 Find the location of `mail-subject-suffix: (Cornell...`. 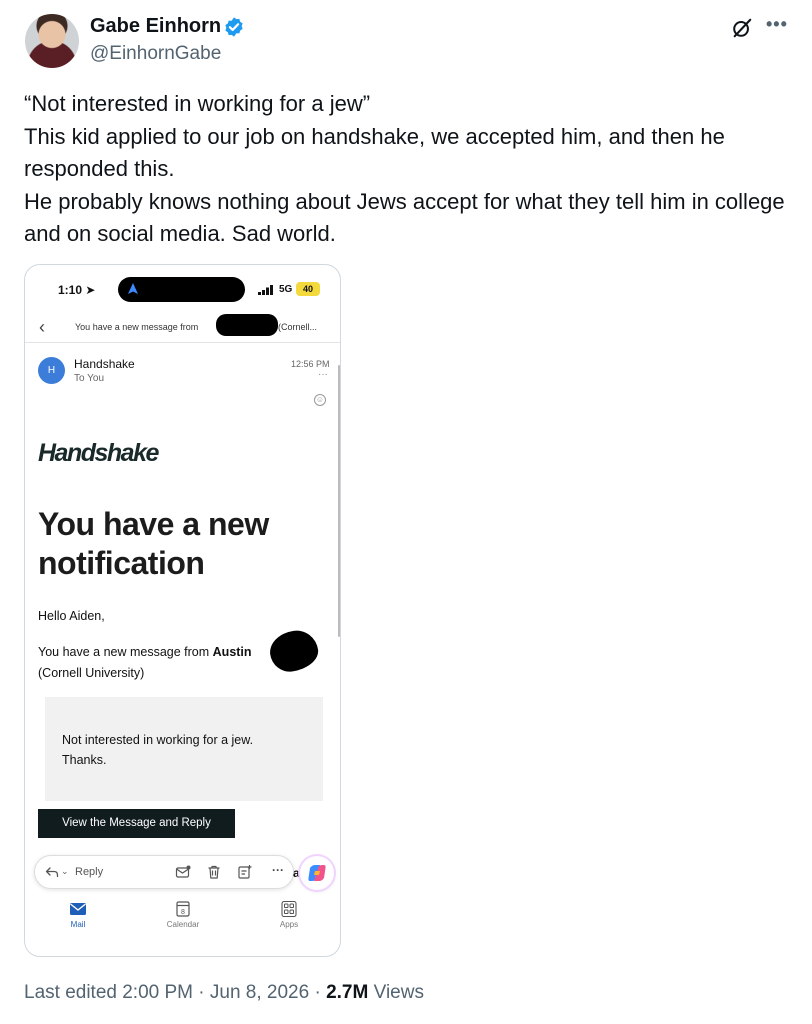

mail-subject-suffix: (Cornell... is located at coordinates (298, 327).